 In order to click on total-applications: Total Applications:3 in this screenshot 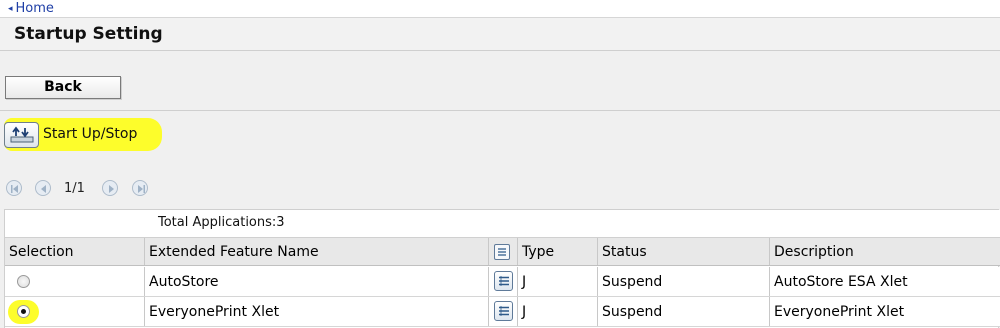, I will do `click(221, 222)`.